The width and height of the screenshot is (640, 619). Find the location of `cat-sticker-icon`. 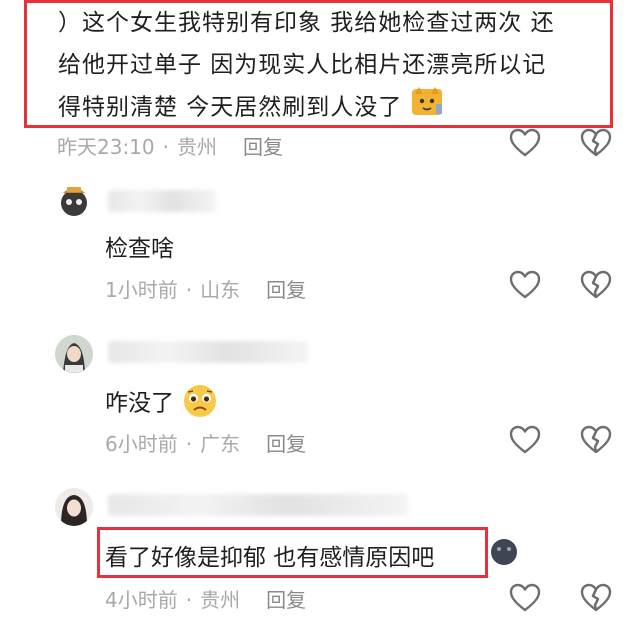

cat-sticker-icon is located at coordinates (427, 108).